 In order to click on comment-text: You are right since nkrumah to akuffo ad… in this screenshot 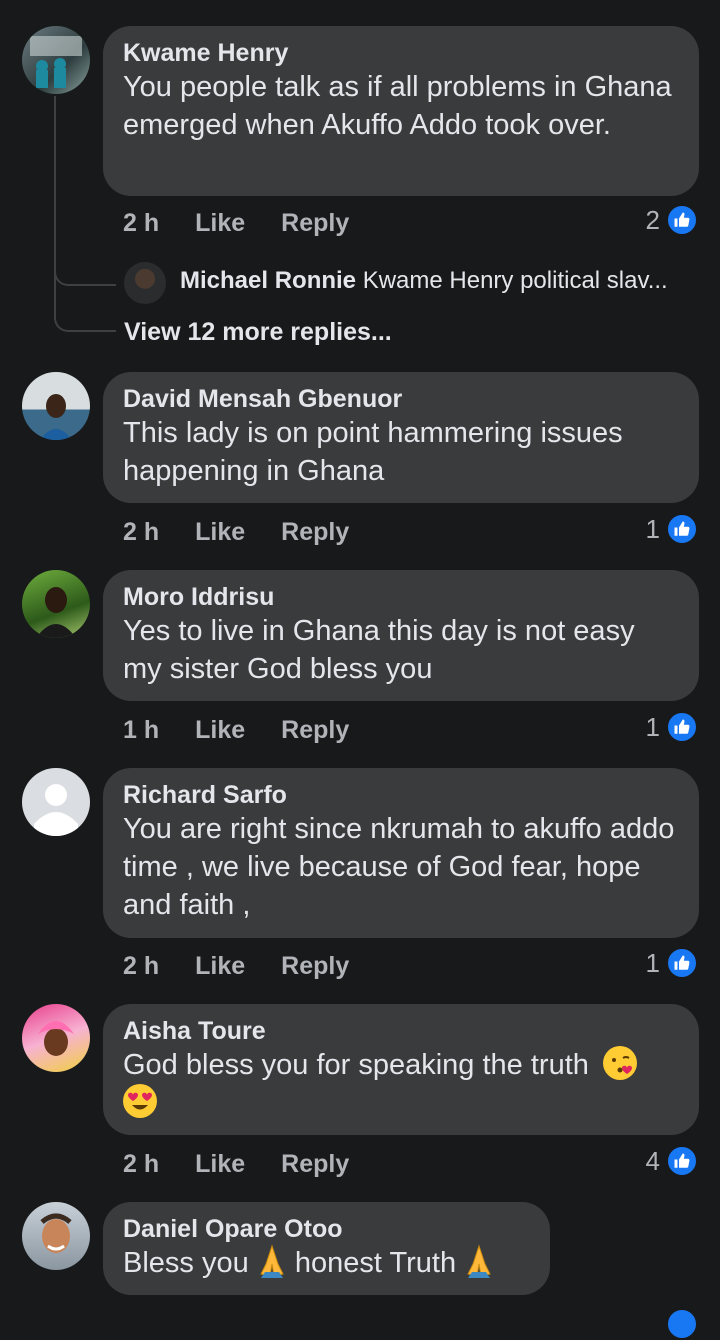, I will do `click(399, 867)`.